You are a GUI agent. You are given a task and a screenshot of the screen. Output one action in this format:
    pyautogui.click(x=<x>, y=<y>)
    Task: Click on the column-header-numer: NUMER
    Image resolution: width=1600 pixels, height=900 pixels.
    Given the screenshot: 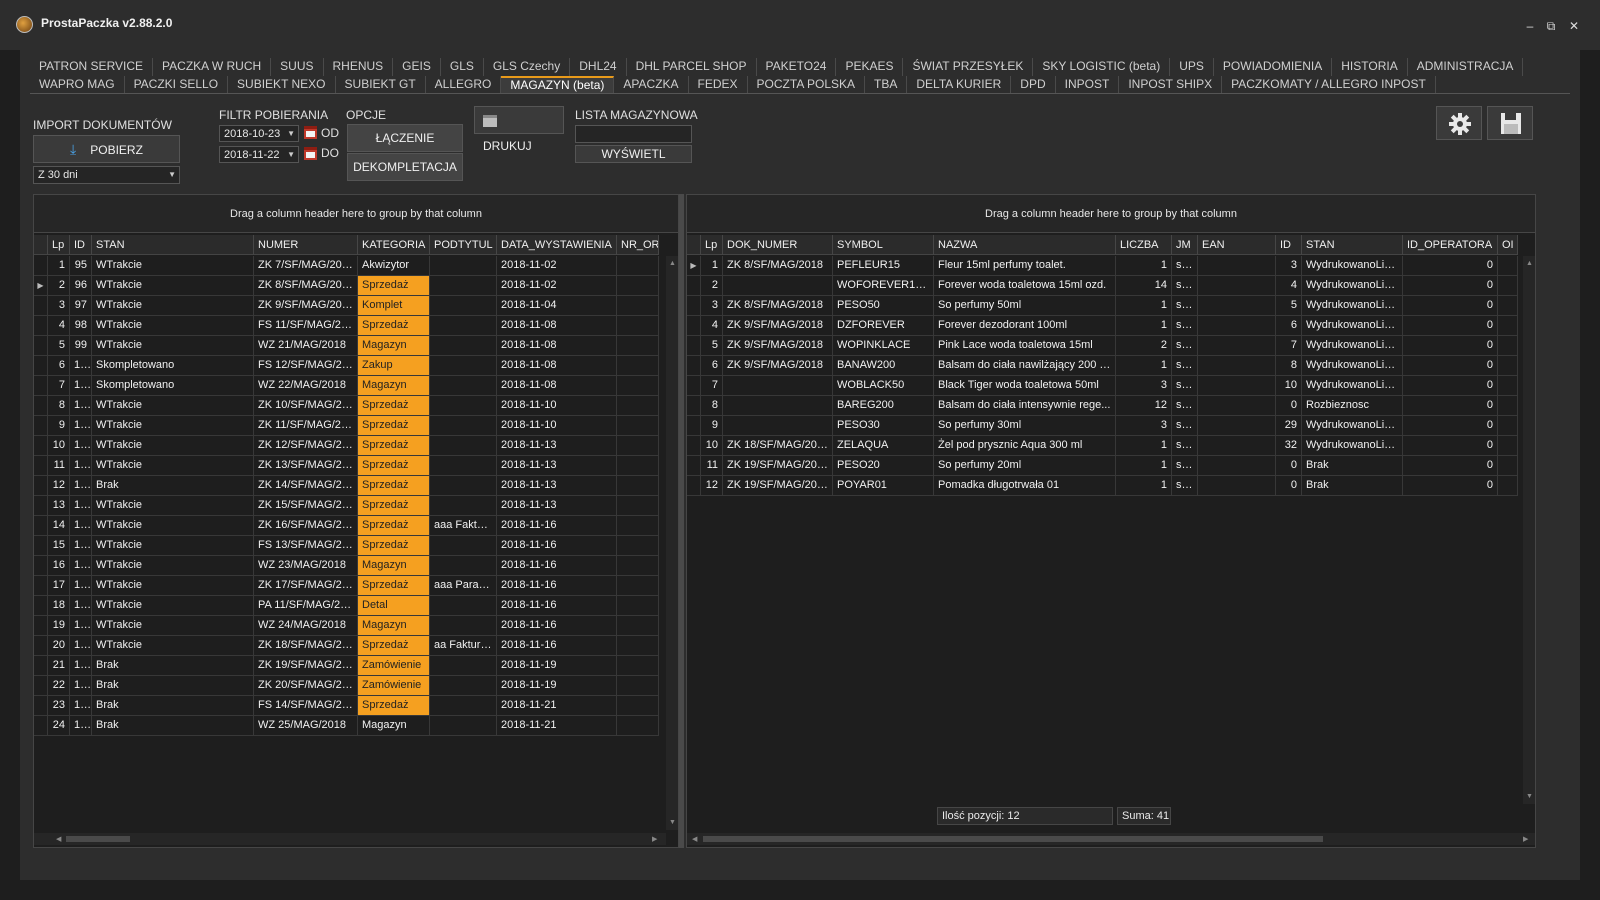 What is the action you would take?
    pyautogui.click(x=306, y=245)
    